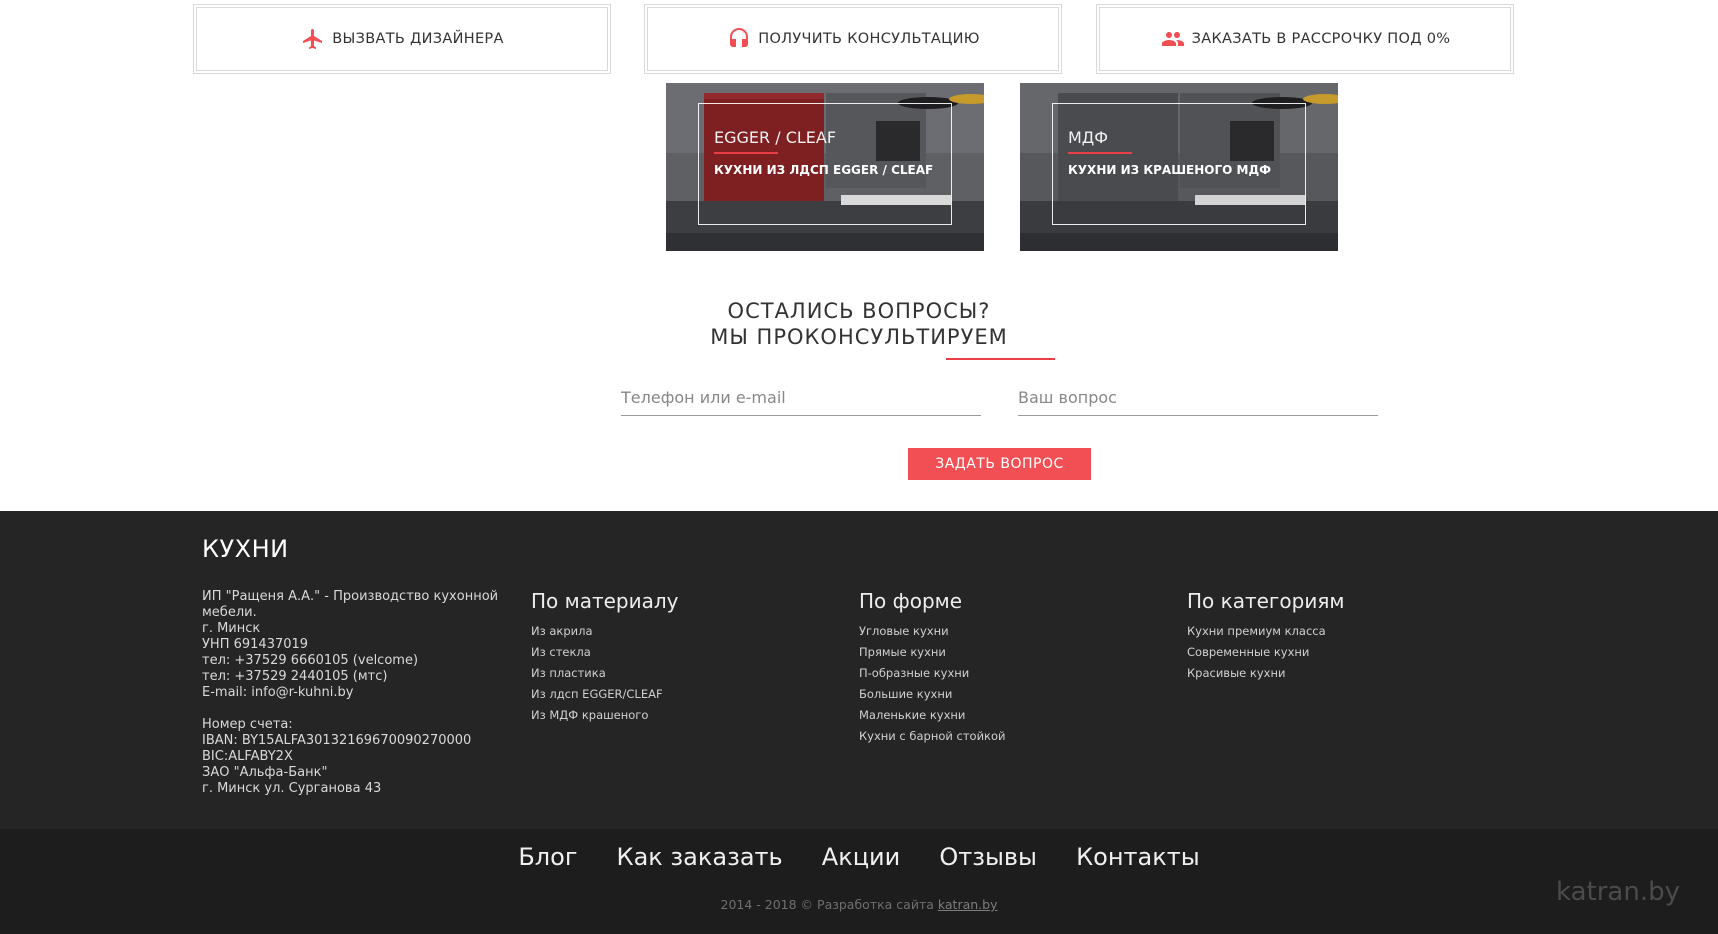  What do you see at coordinates (999, 464) in the screenshot?
I see `ask-question-button: Задать вопрос` at bounding box center [999, 464].